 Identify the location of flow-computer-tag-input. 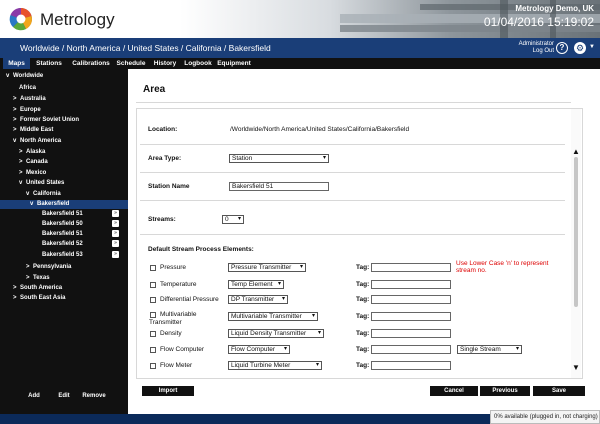
(411, 349).